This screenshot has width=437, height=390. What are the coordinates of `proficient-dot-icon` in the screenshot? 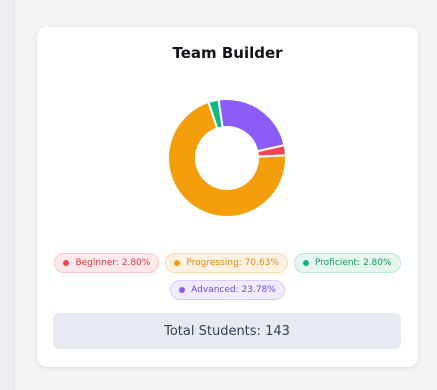 It's located at (305, 263).